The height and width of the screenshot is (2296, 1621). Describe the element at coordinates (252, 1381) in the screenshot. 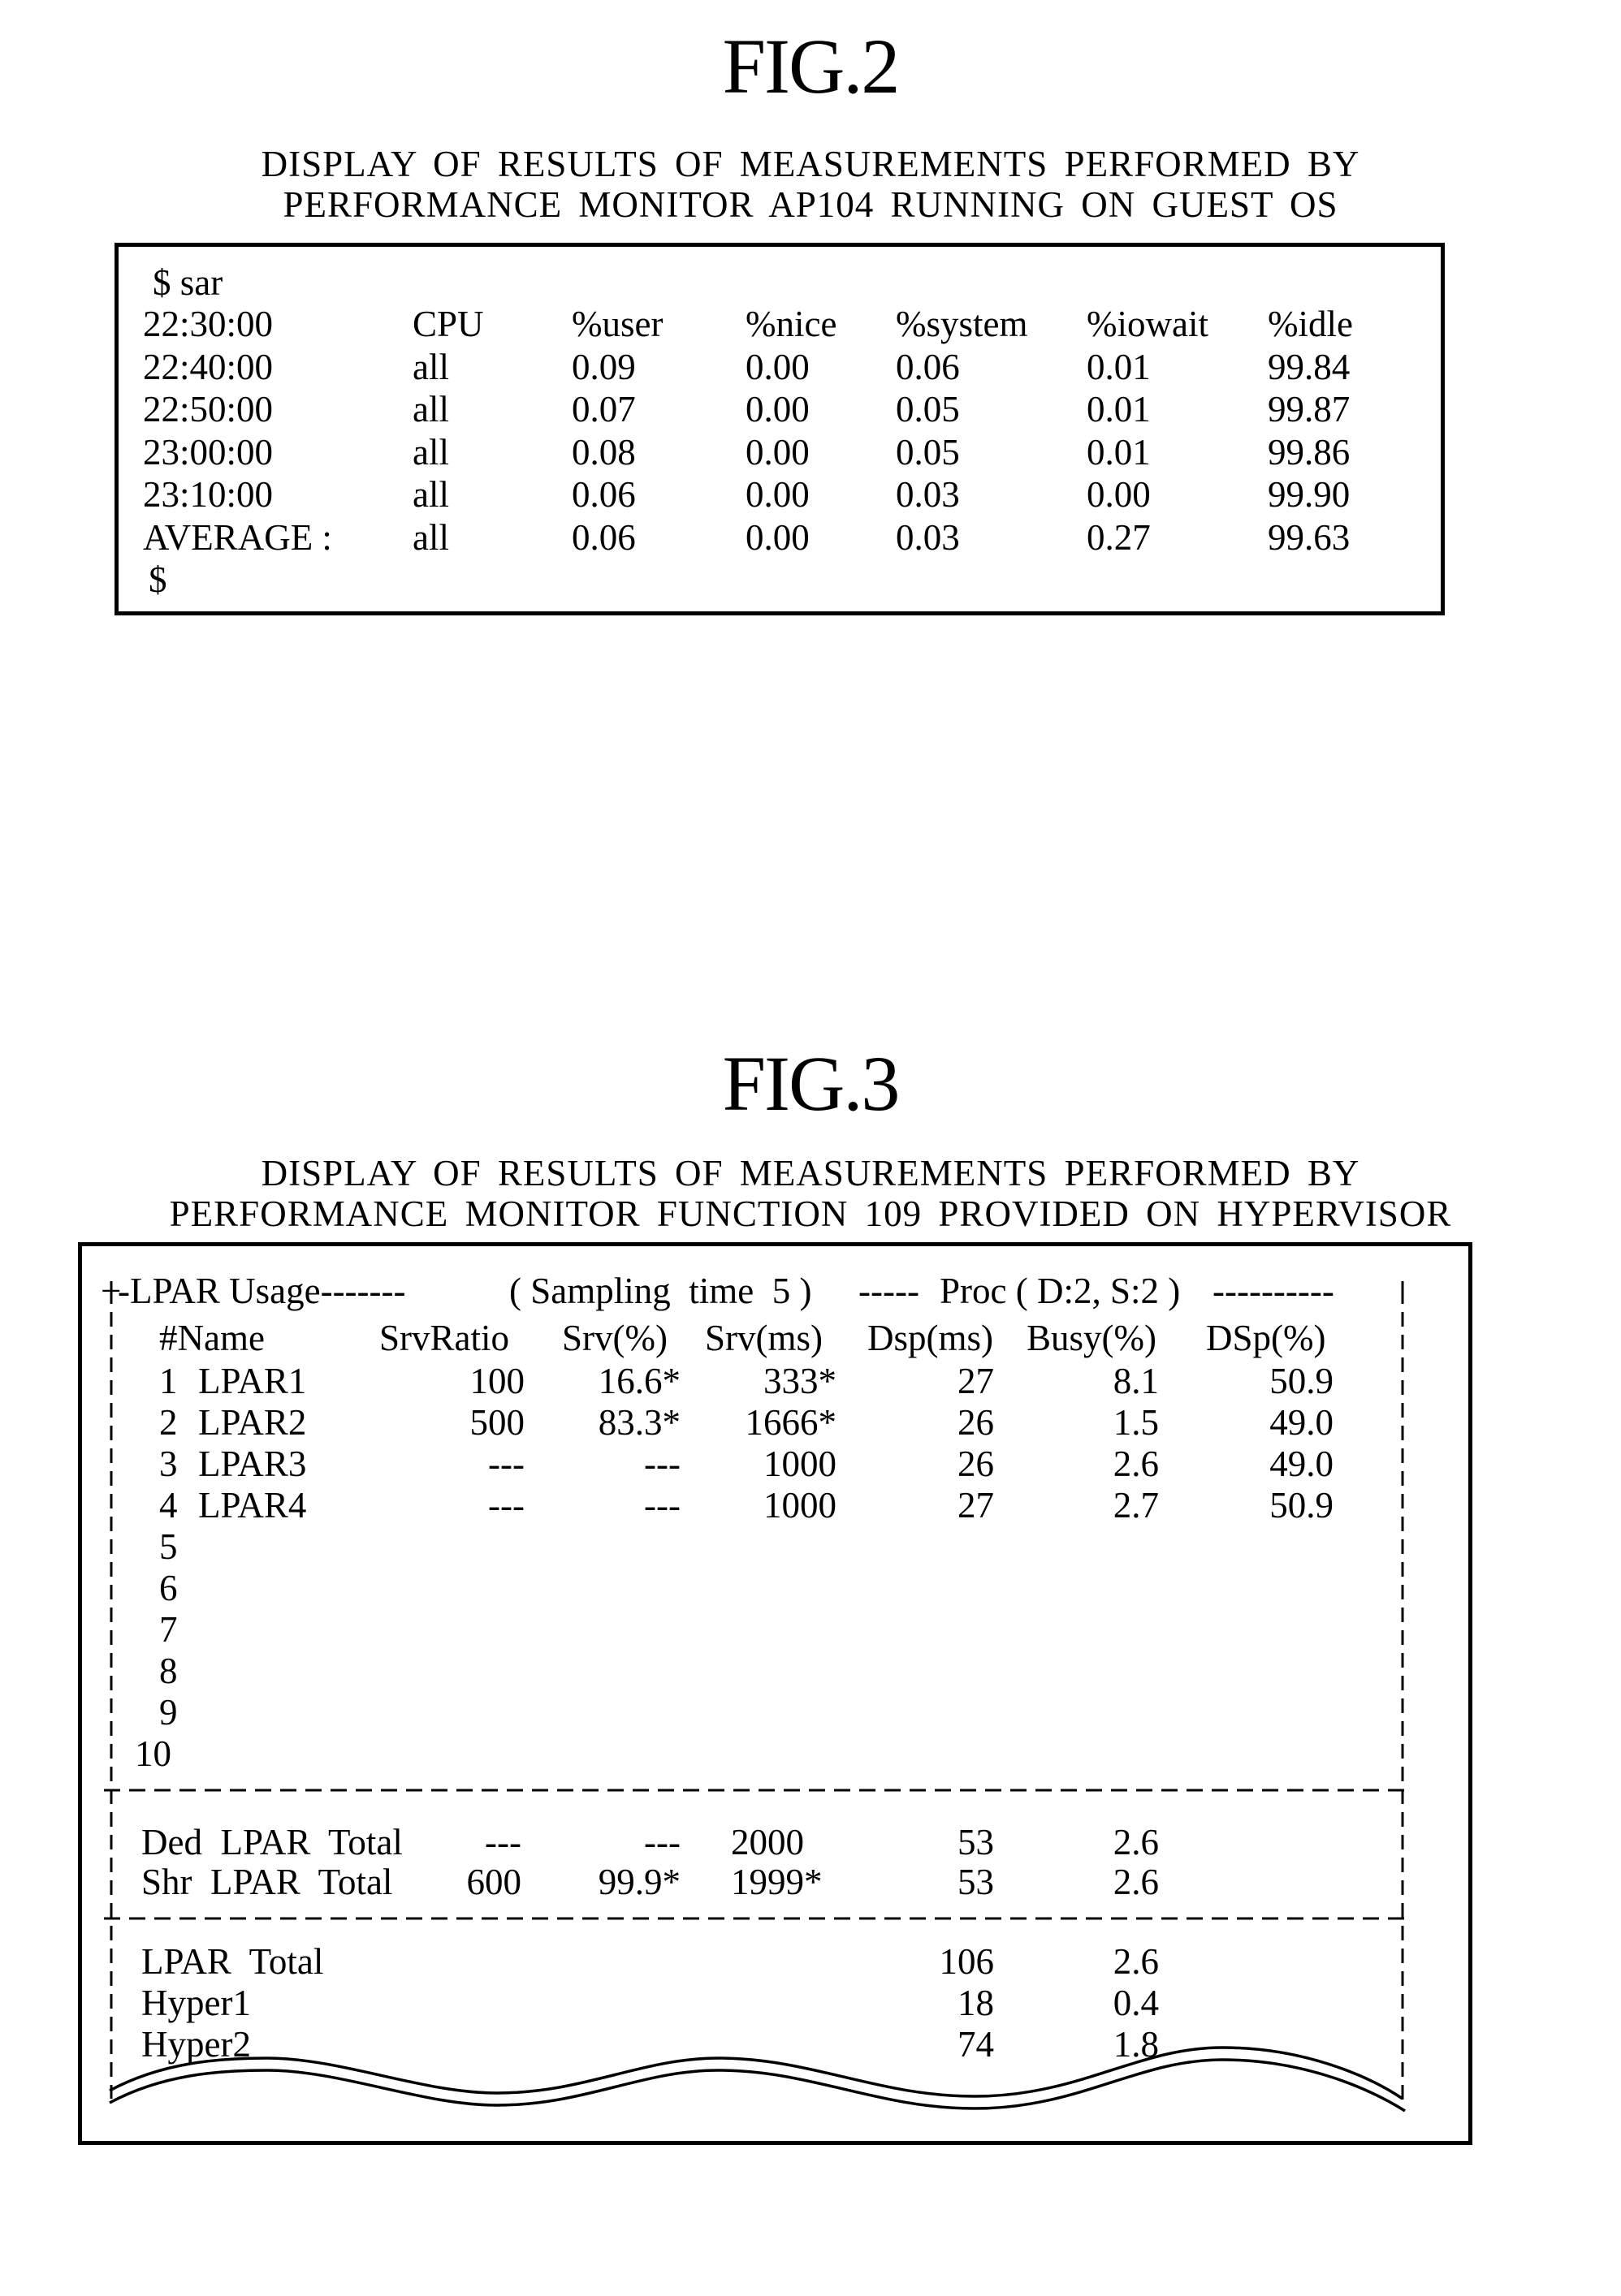

I see `lpar-name: LPAR1` at that location.